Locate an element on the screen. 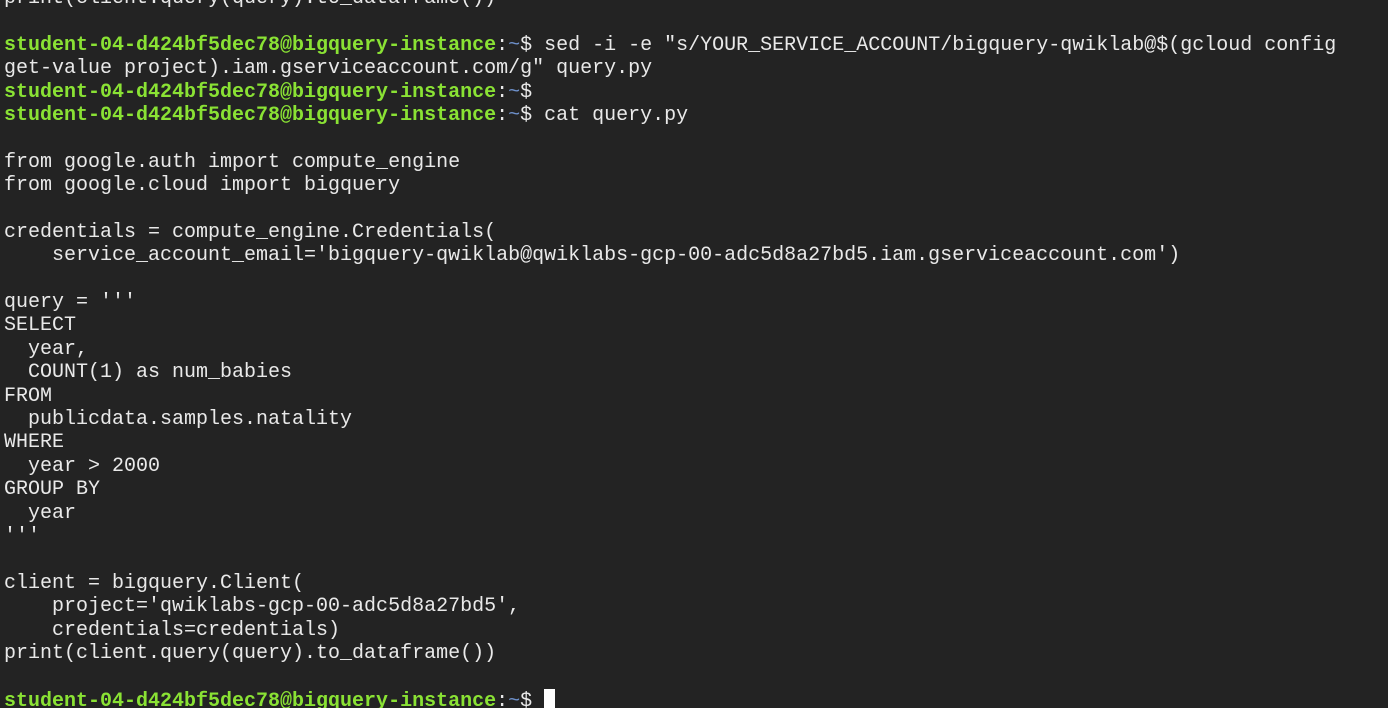 The height and width of the screenshot is (708, 1388). output-line: publicdata.samples.natality is located at coordinates (178, 420).